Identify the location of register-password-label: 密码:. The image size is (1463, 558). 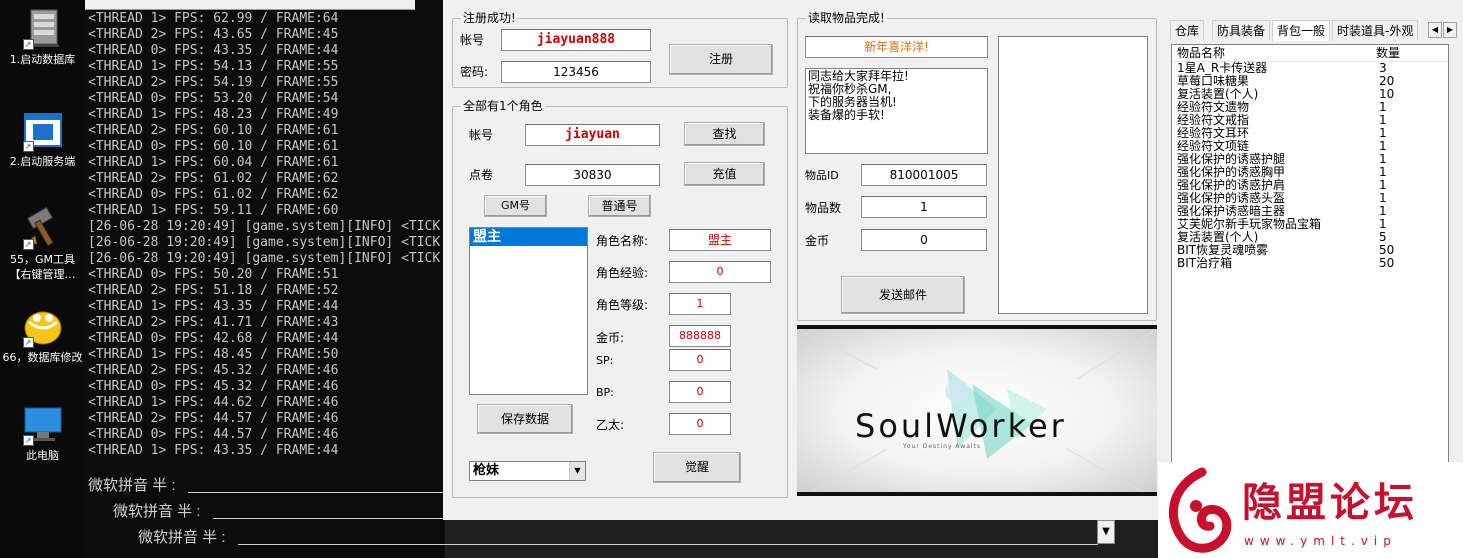
(474, 72).